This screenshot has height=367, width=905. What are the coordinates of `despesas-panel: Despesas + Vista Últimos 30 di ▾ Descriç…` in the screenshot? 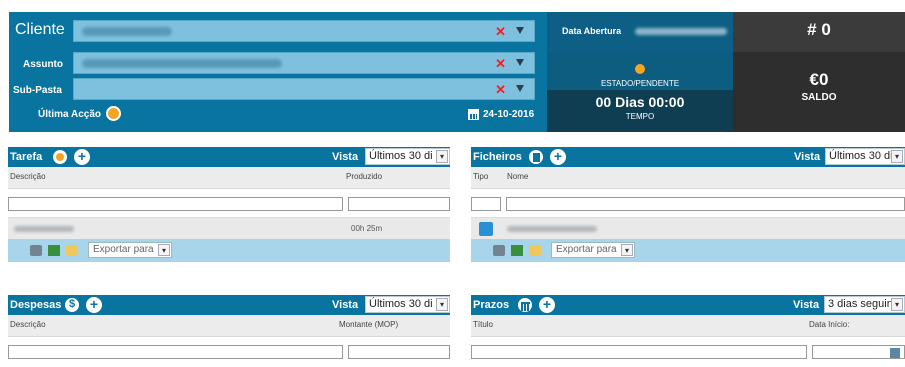 It's located at (229, 330).